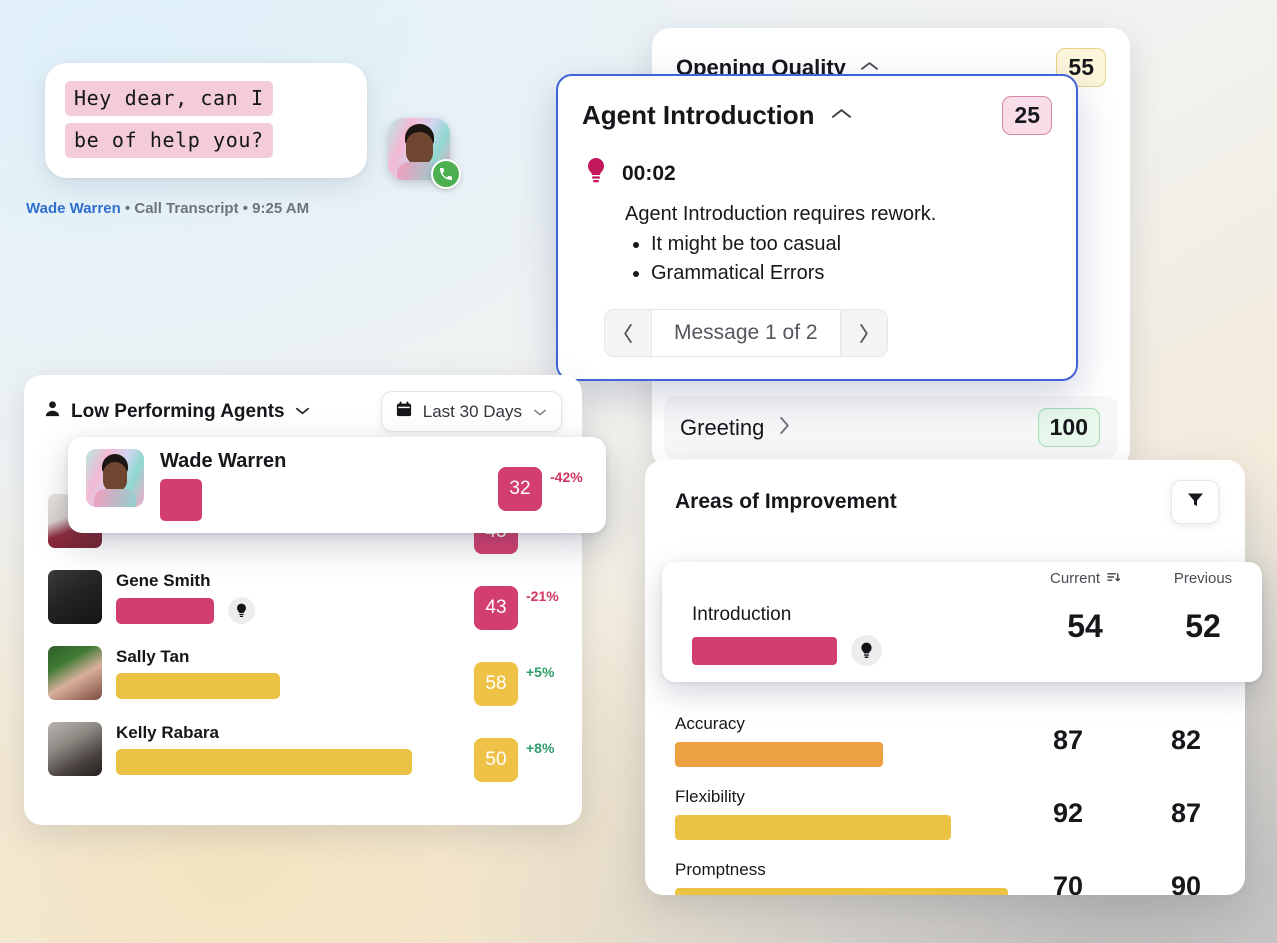 This screenshot has height=943, width=1277. Describe the element at coordinates (496, 684) in the screenshot. I see `score-tile: 58` at that location.